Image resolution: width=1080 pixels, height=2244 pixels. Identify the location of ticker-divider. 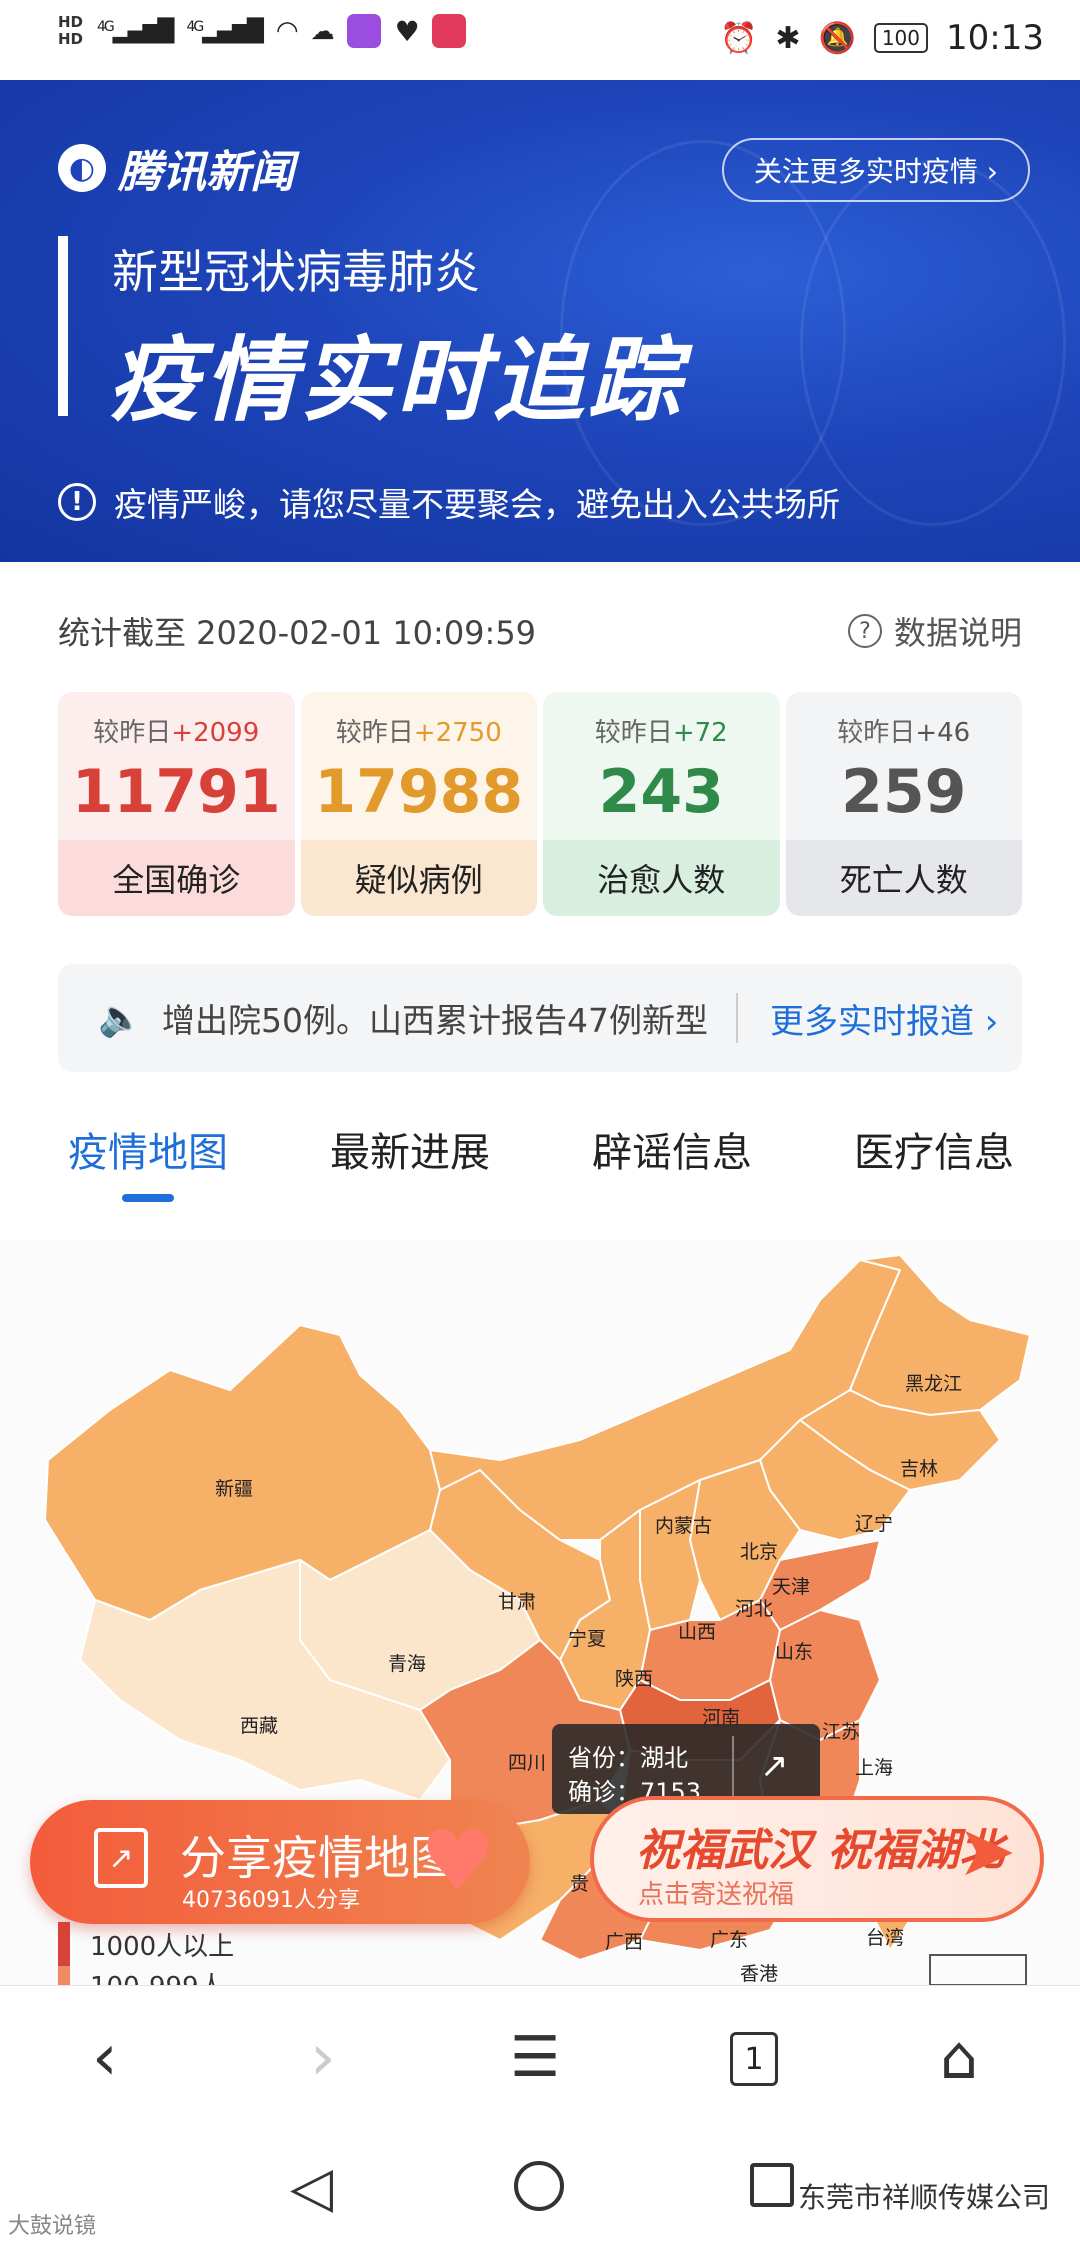
(737, 1018).